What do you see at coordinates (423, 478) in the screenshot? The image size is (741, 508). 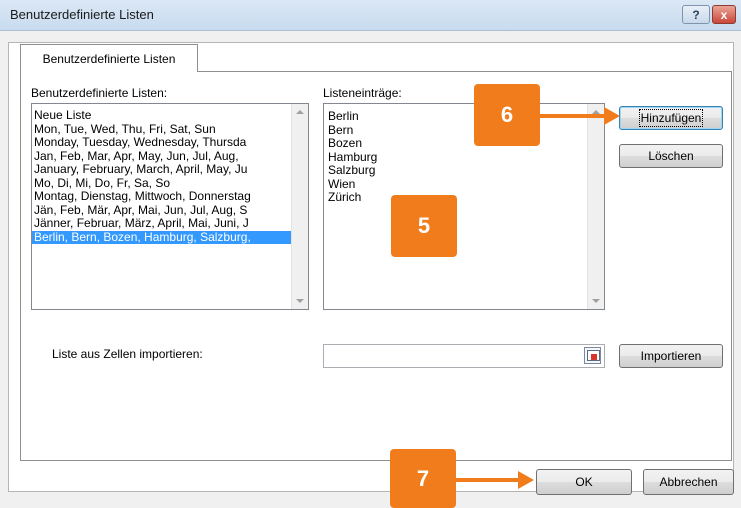 I see `callout-badge-ok: 7` at bounding box center [423, 478].